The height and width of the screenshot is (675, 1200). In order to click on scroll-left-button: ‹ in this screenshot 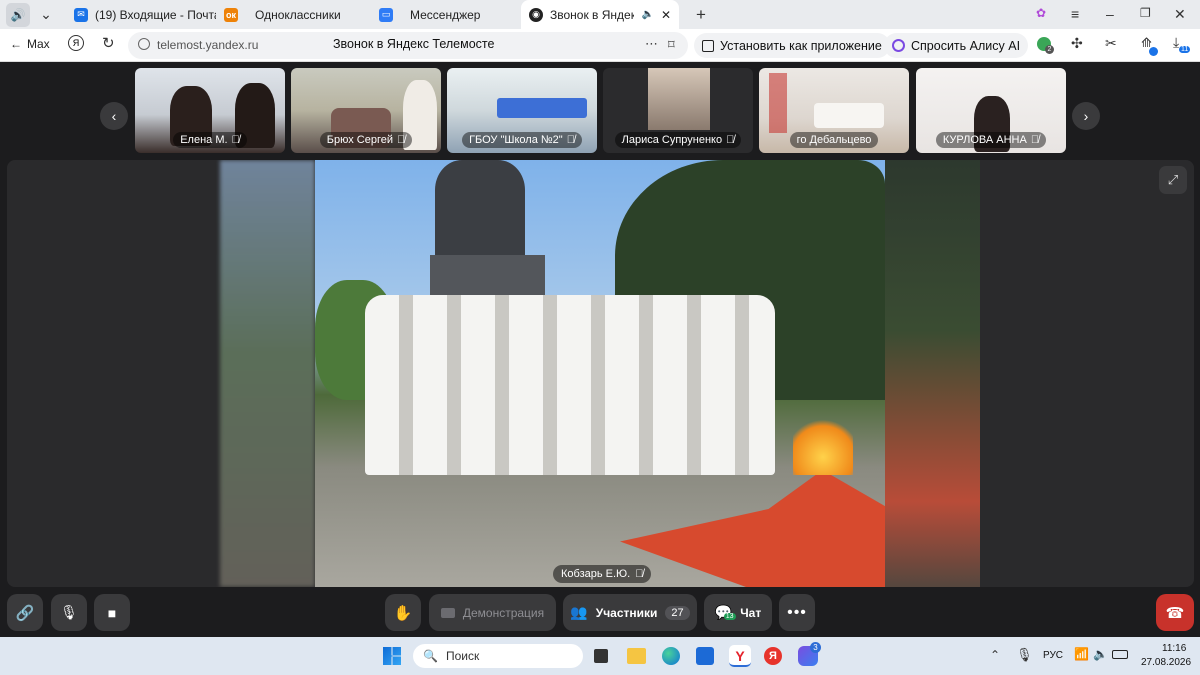, I will do `click(114, 116)`.